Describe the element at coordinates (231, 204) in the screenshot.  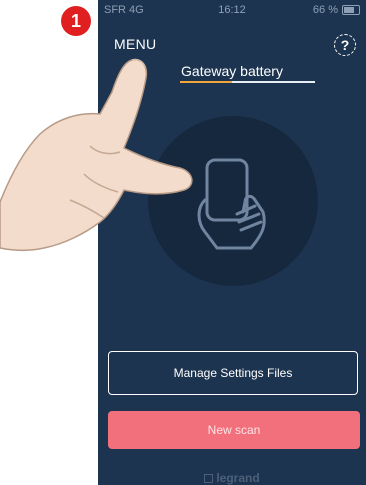
I see `phone-in-hand-icon` at that location.